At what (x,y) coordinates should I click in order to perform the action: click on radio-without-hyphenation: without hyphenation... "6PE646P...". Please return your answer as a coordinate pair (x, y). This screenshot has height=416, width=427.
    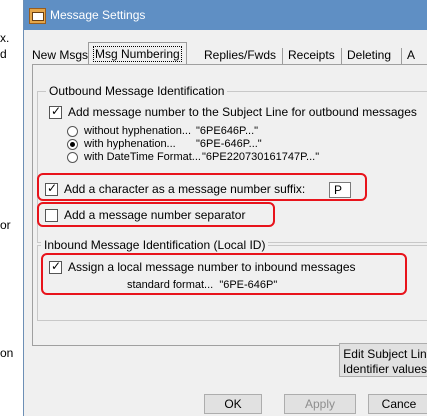
    Looking at the image, I should click on (162, 131).